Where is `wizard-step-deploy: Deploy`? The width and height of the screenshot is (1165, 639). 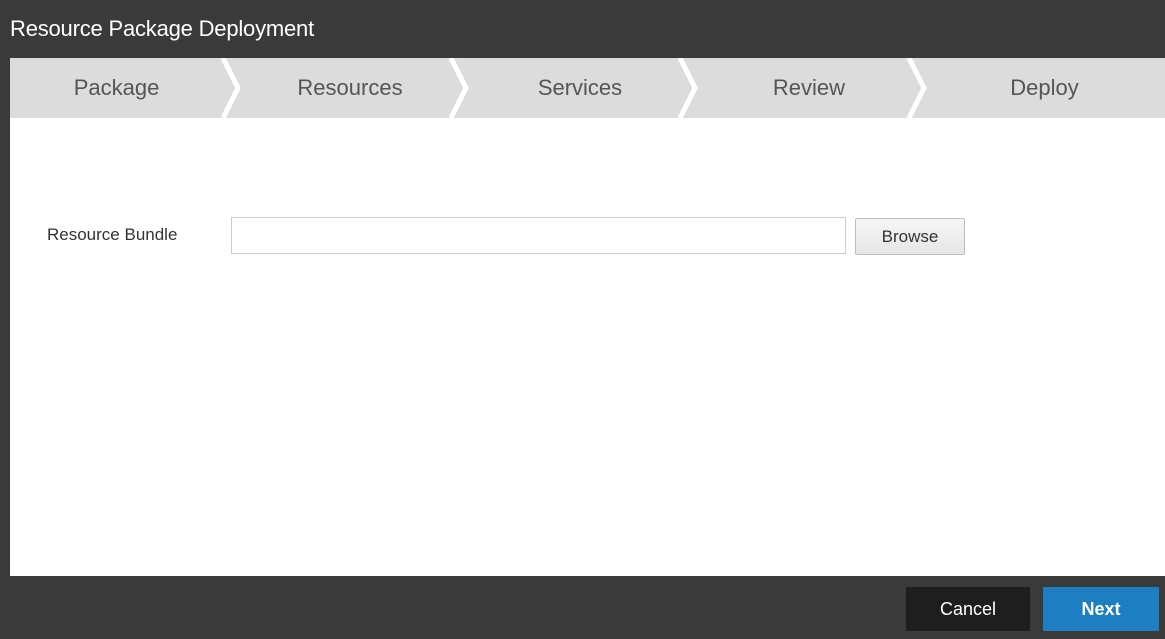
wizard-step-deploy: Deploy is located at coordinates (1044, 88).